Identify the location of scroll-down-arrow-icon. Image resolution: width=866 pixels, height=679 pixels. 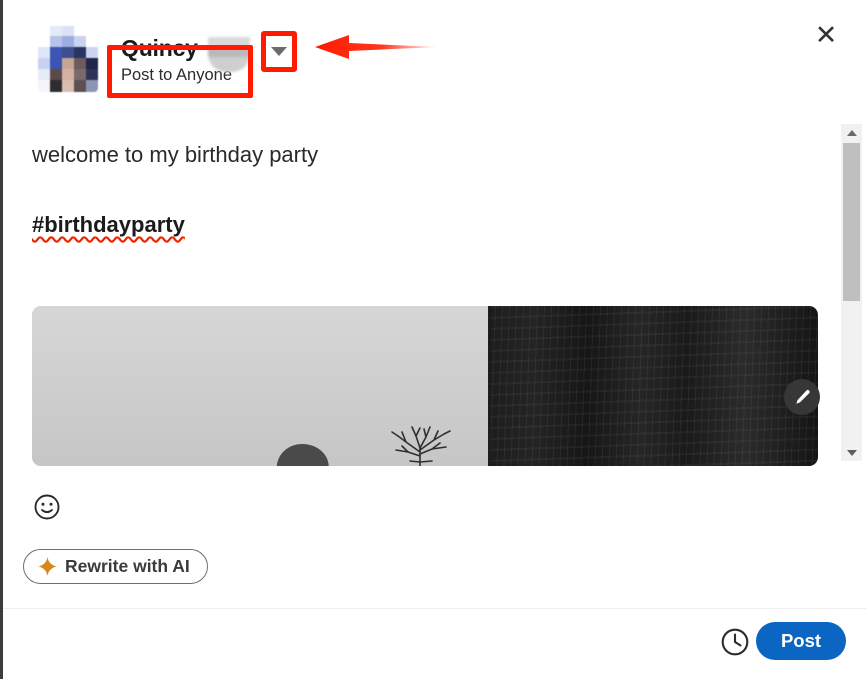
(851, 452).